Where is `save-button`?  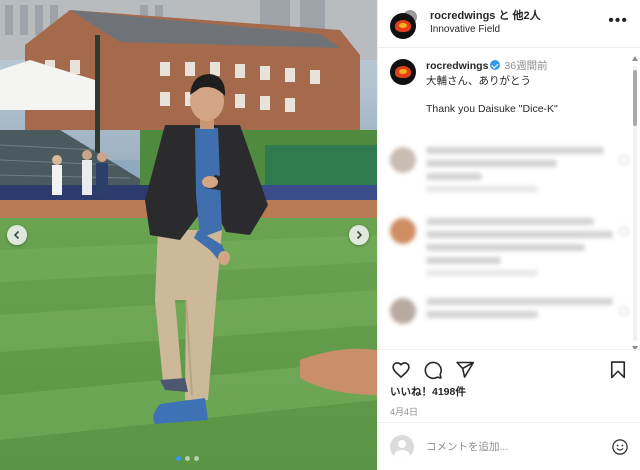
save-button is located at coordinates (618, 370).